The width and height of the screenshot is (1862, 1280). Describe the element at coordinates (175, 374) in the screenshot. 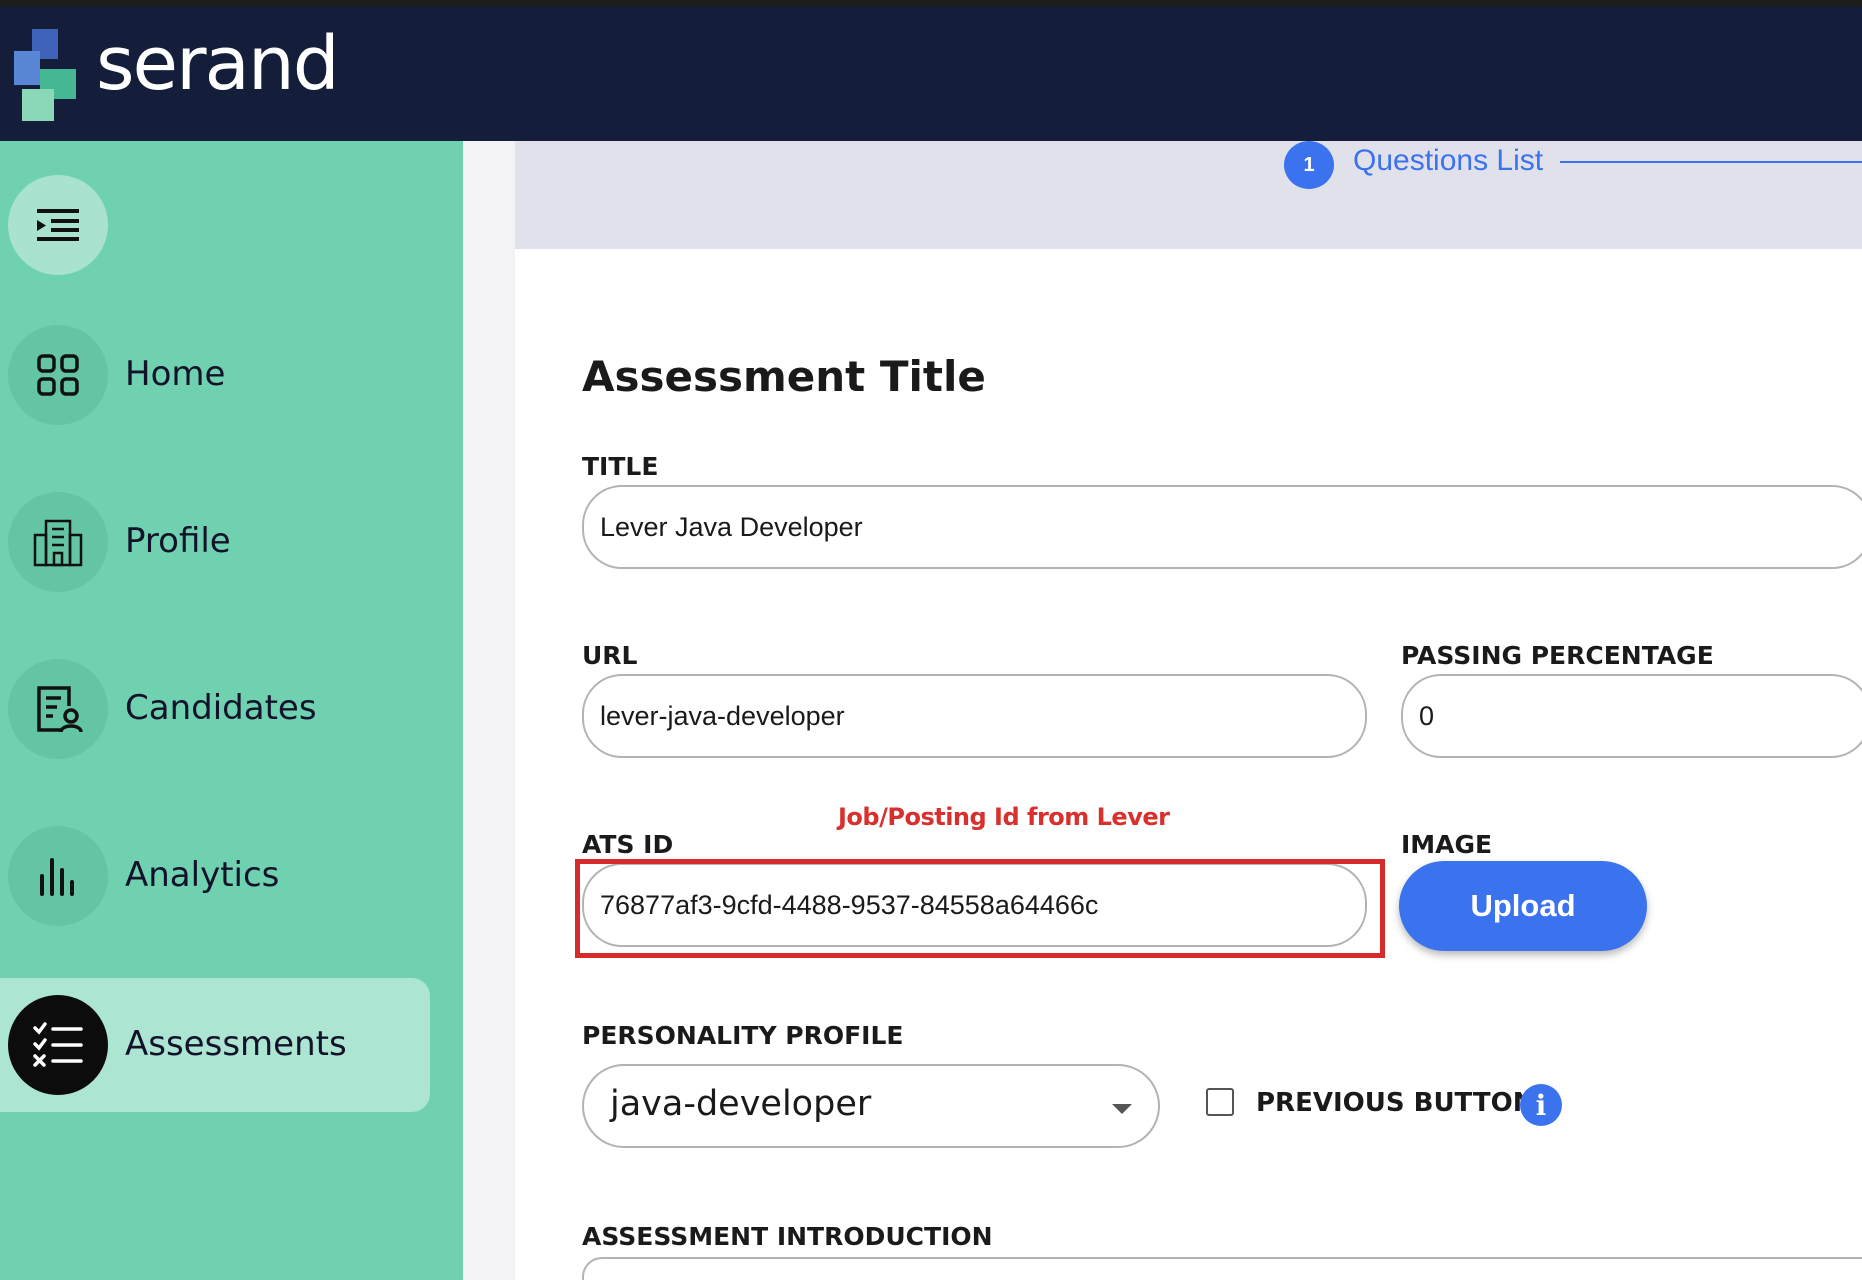

I see `sidebar-item-label: Home` at that location.